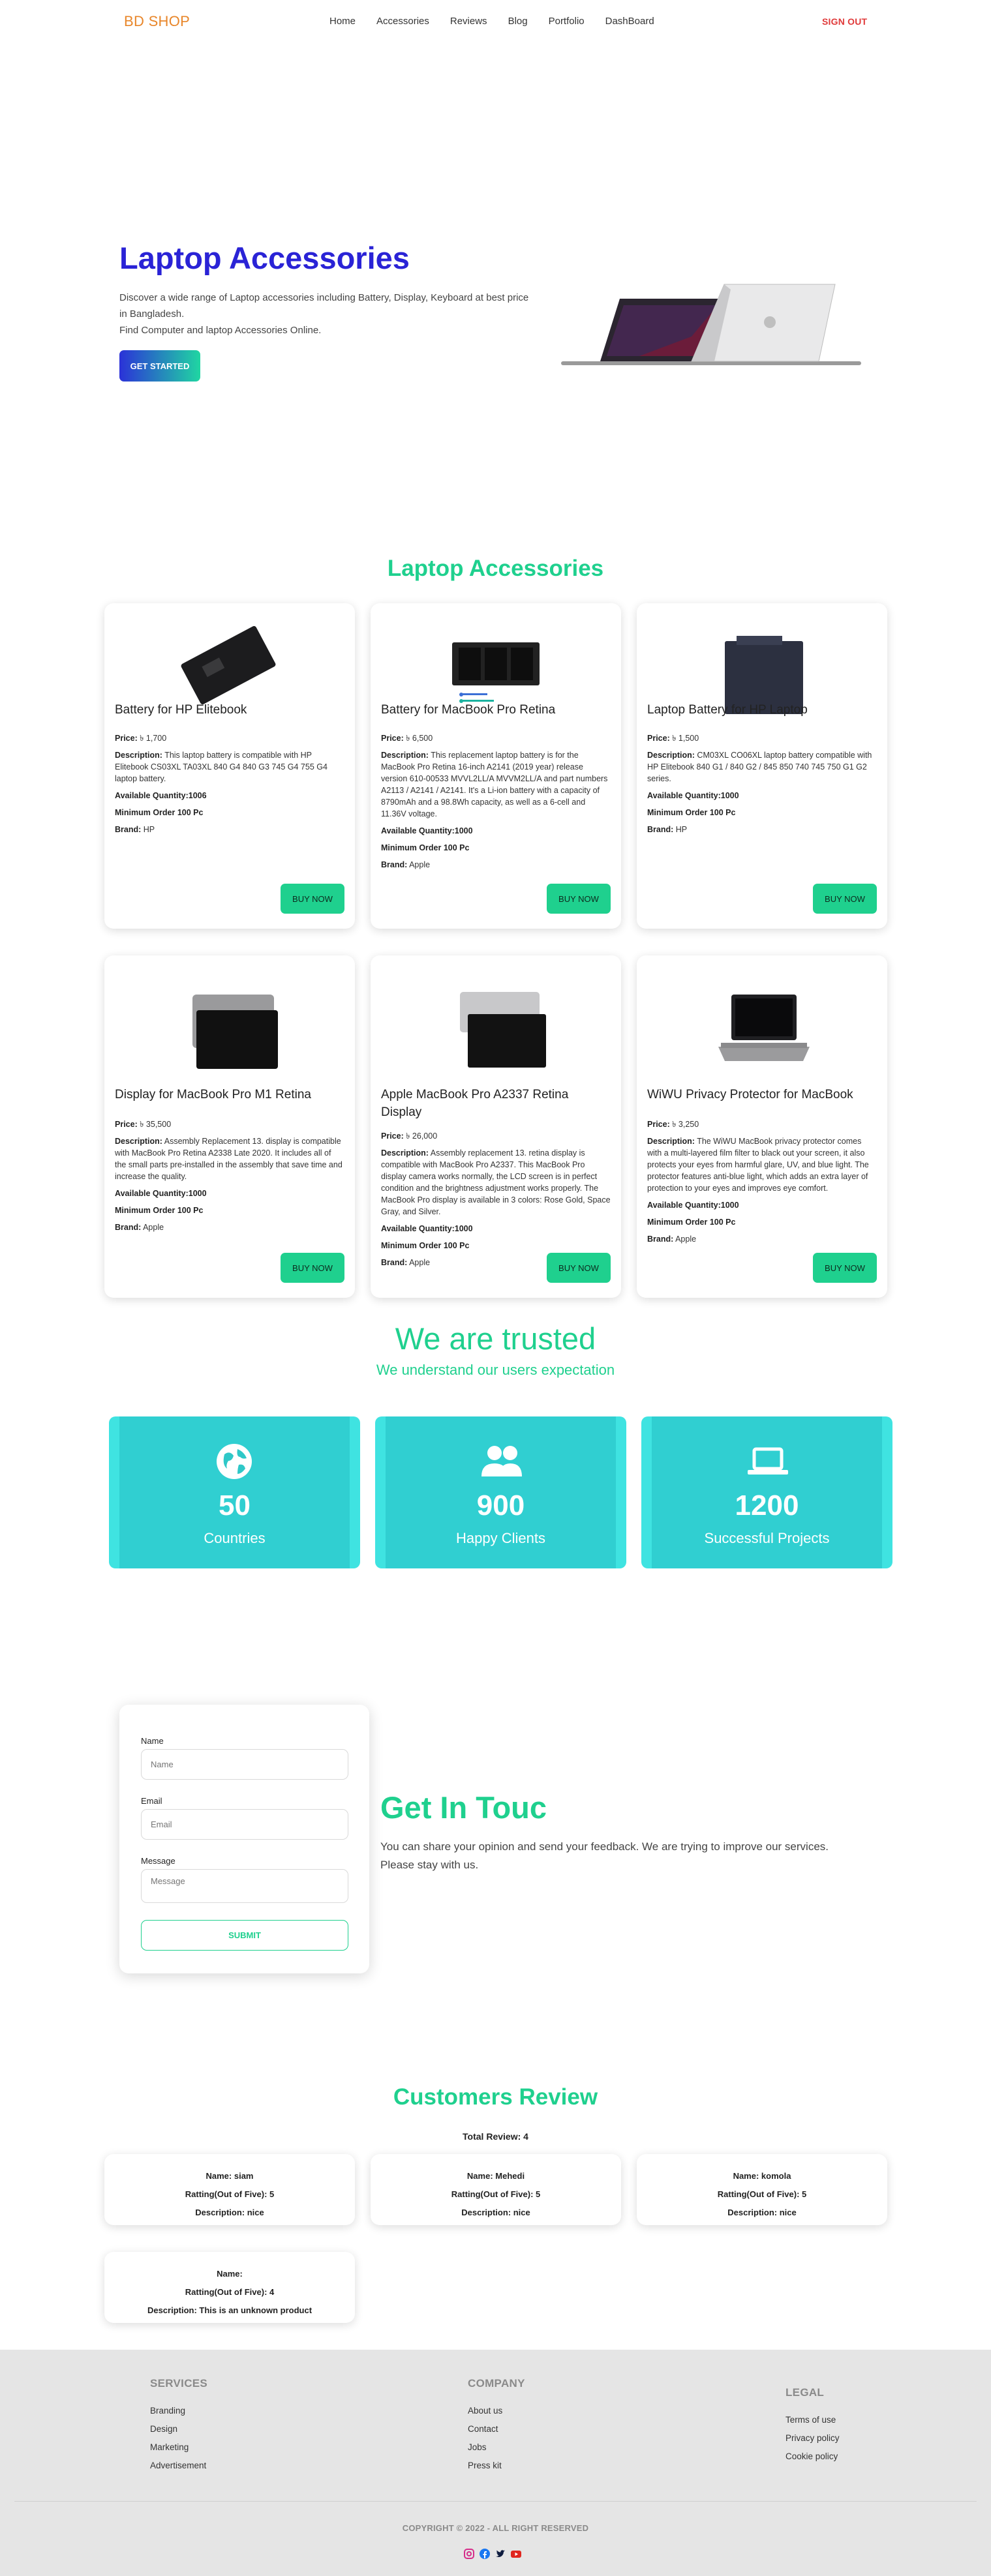  What do you see at coordinates (495, 1370) in the screenshot?
I see `trusted-subtitle: We understand our users expectation` at bounding box center [495, 1370].